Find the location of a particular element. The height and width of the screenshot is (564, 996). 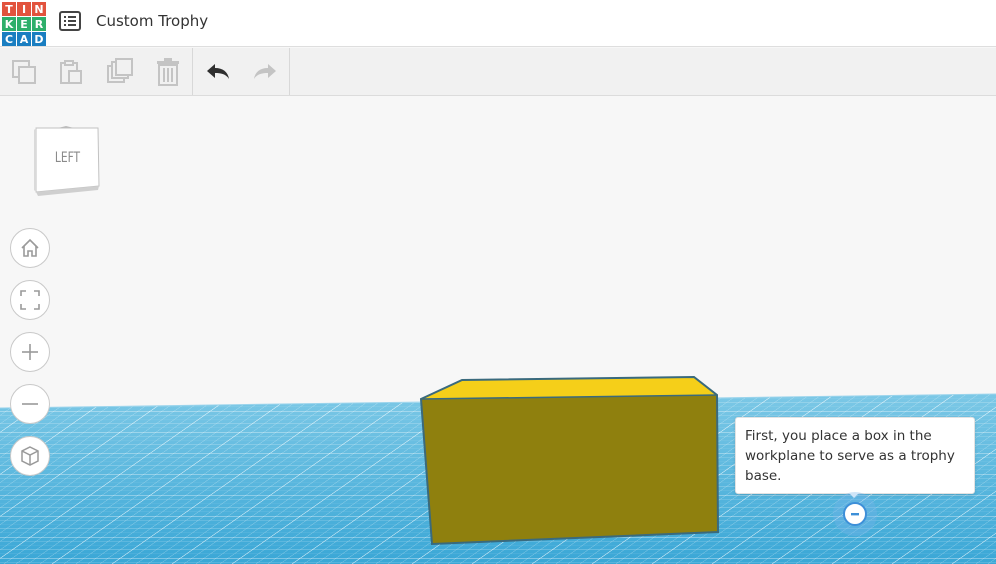

delete-button is located at coordinates (168, 72).